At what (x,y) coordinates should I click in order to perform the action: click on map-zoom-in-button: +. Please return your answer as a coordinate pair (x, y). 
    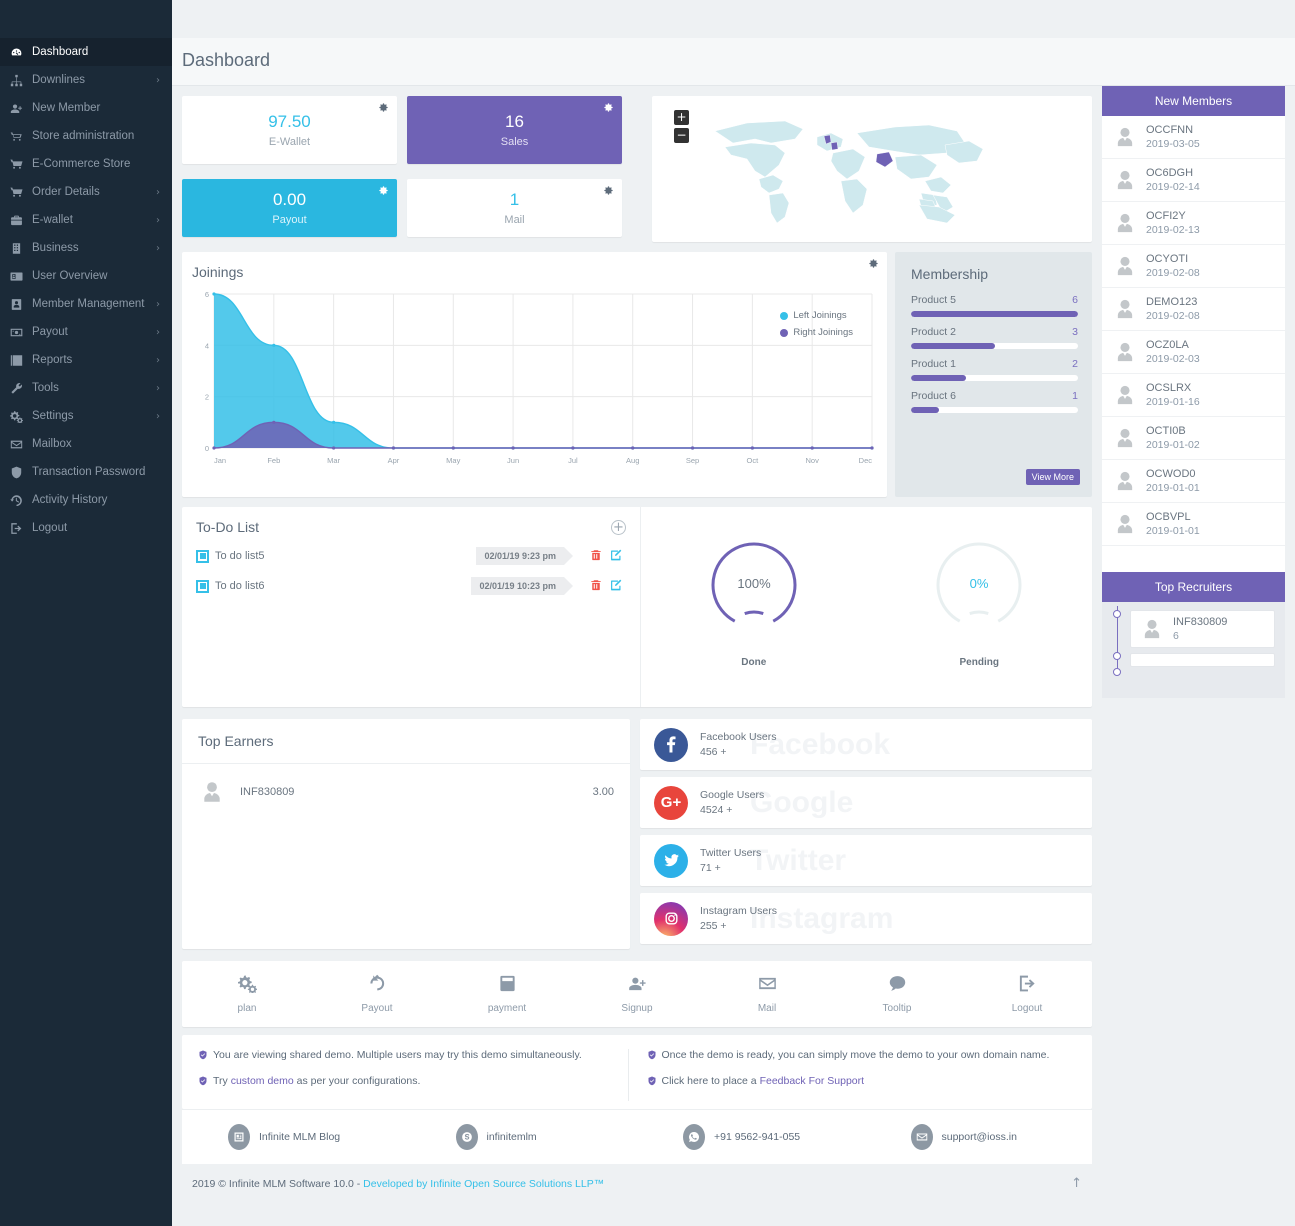
    Looking at the image, I should click on (681, 117).